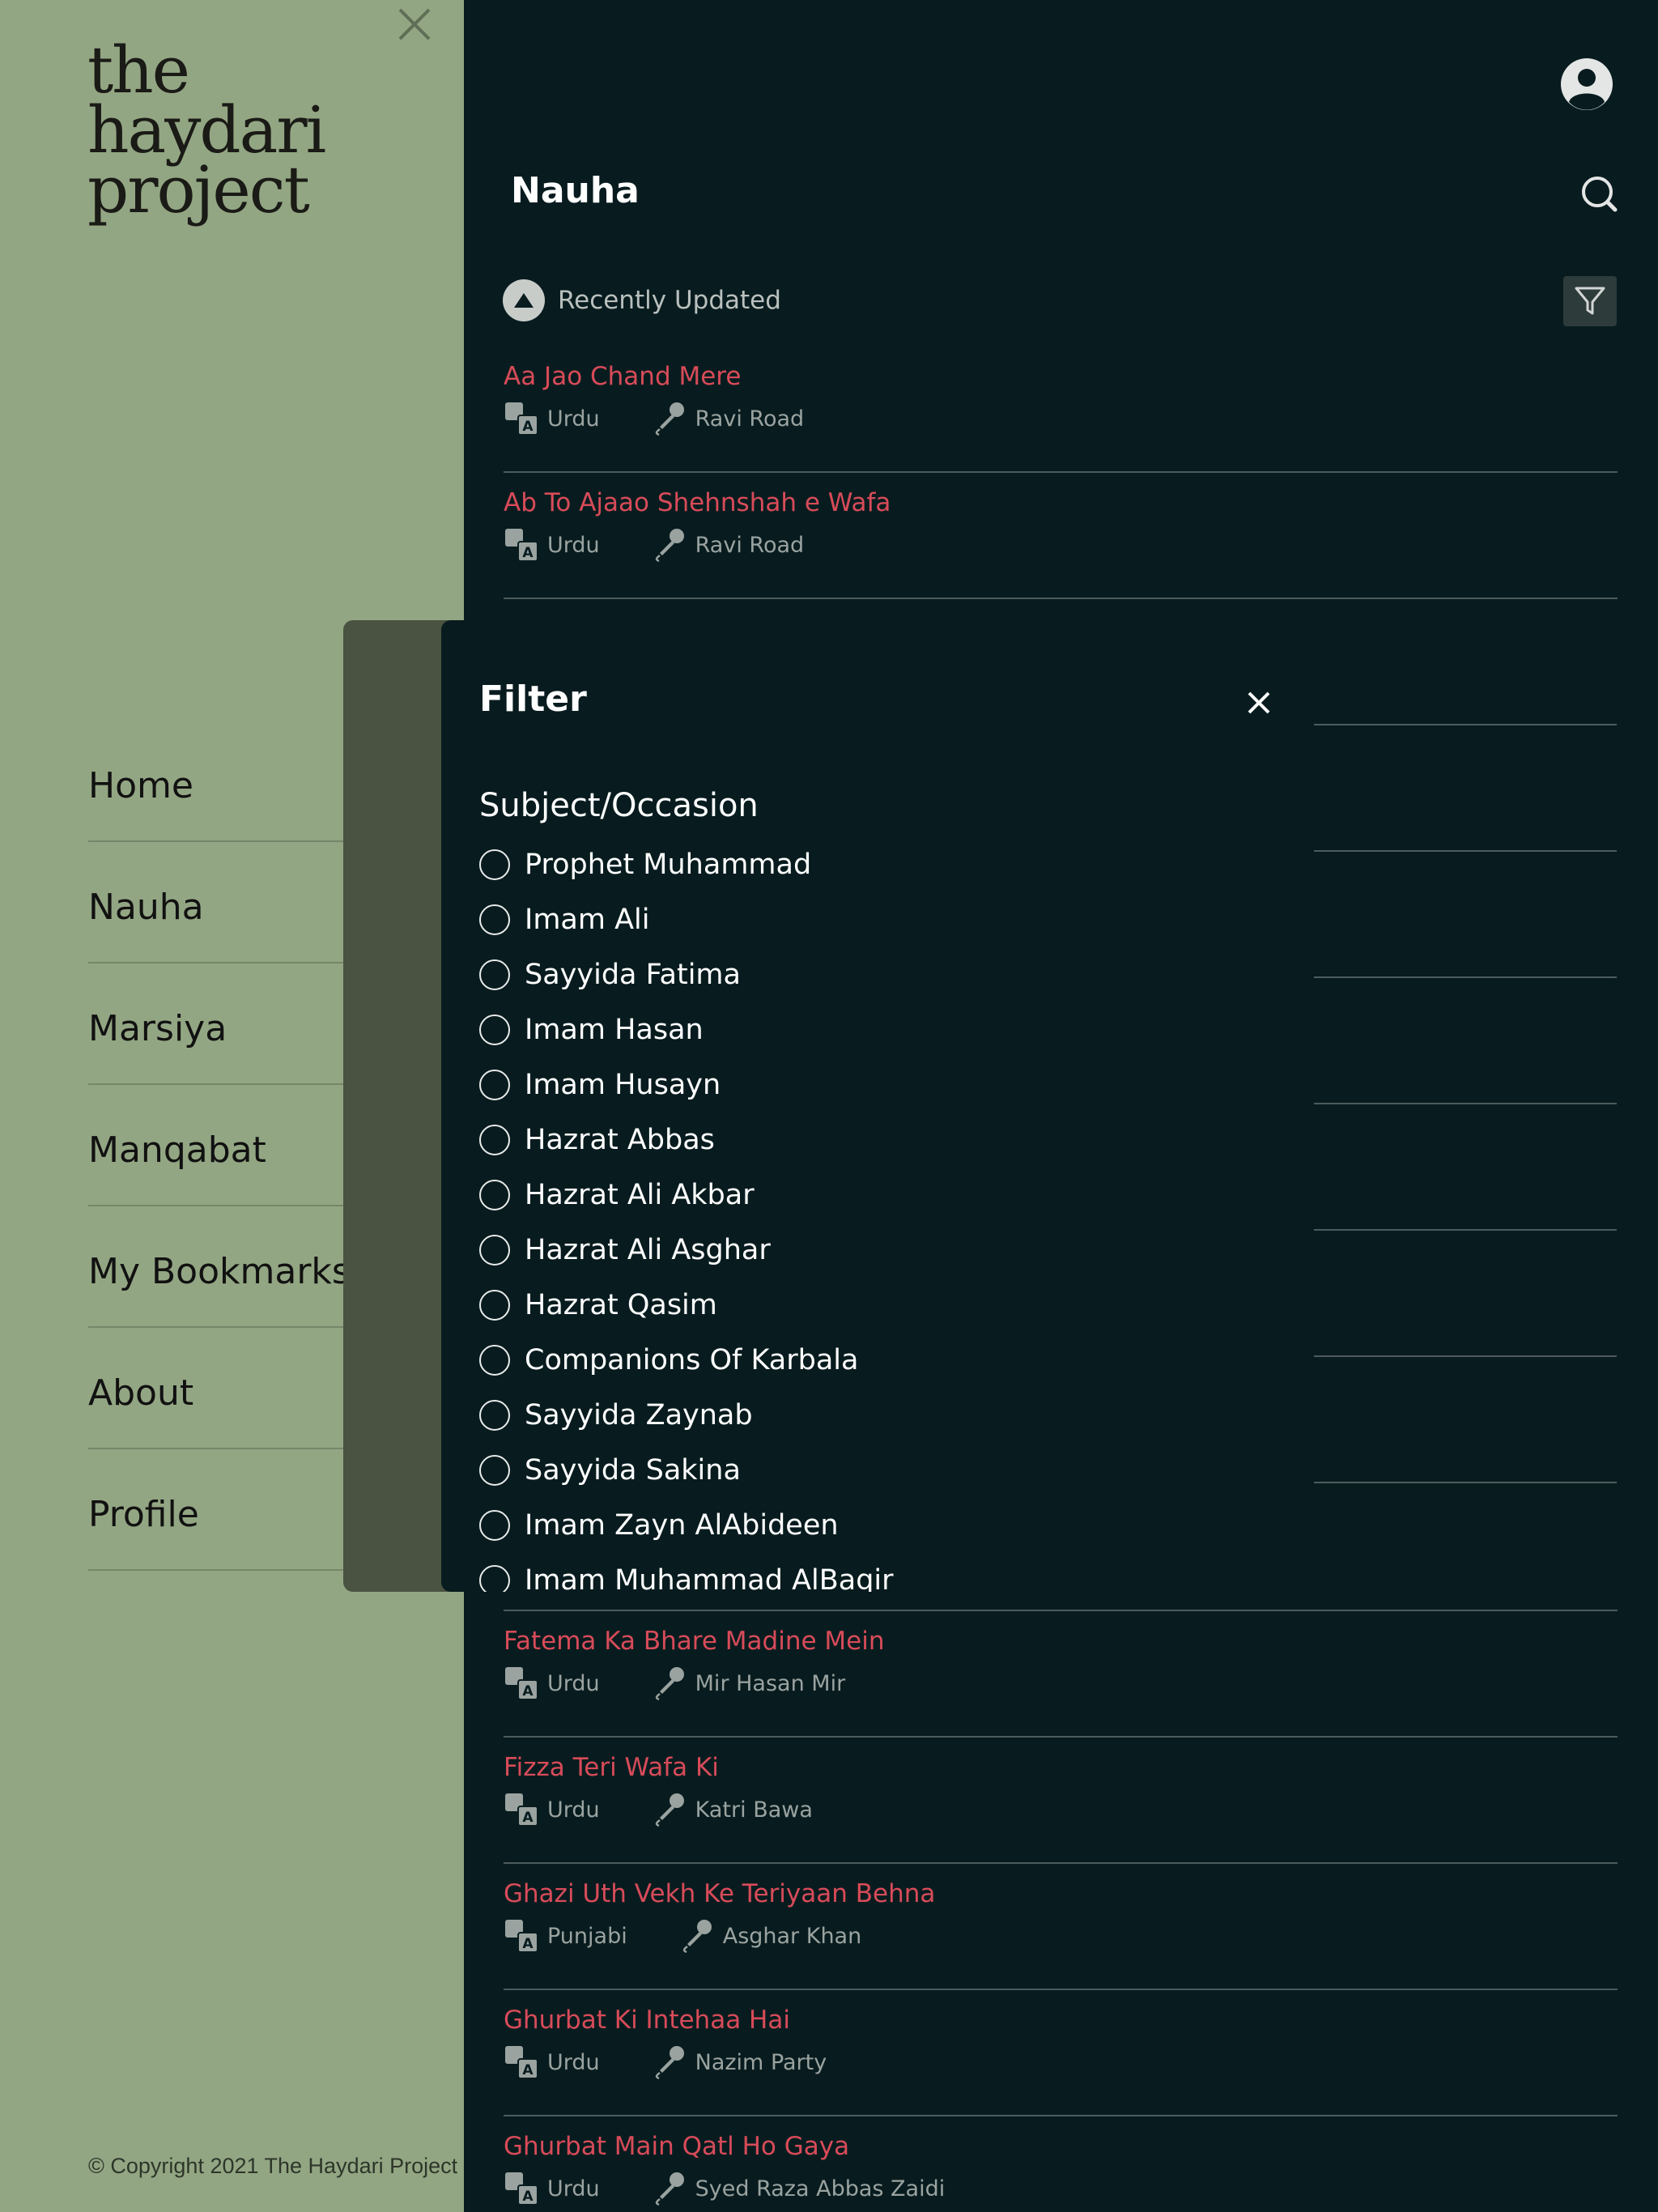 The width and height of the screenshot is (1658, 2212). What do you see at coordinates (611, 1767) in the screenshot?
I see `song-title: Fizza Teri Wafa Ki` at bounding box center [611, 1767].